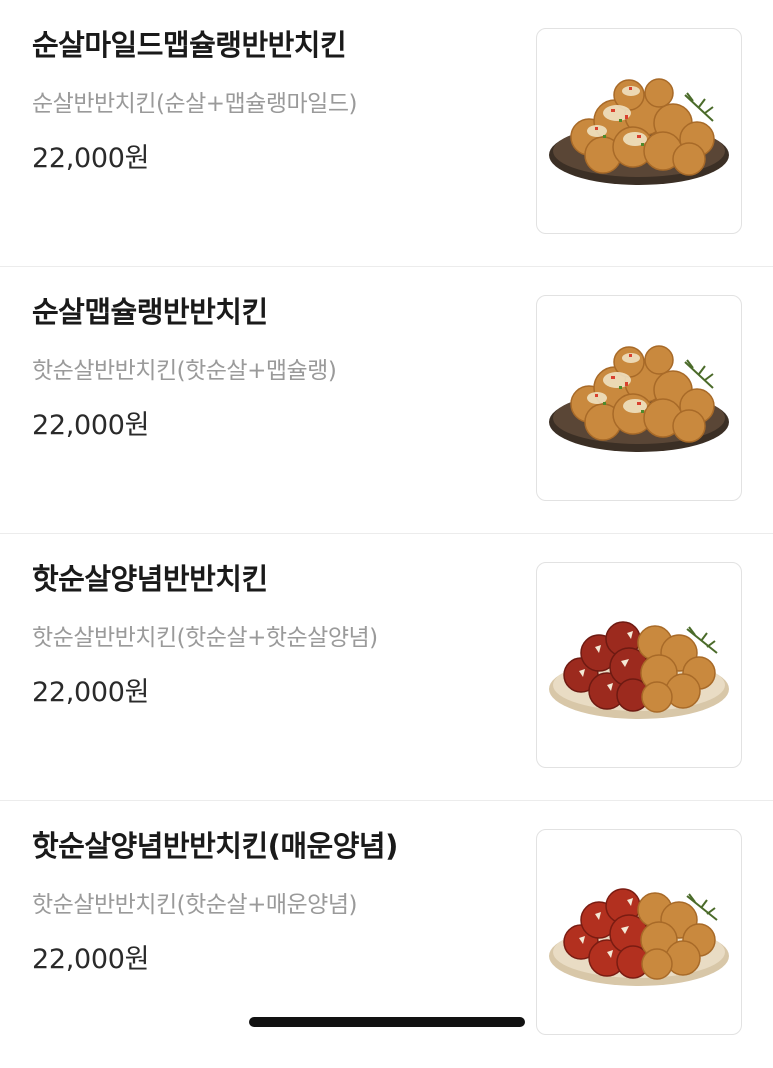  Describe the element at coordinates (150, 312) in the screenshot. I see `menu-item-name: 순살맵슐랭반반치킨` at that location.